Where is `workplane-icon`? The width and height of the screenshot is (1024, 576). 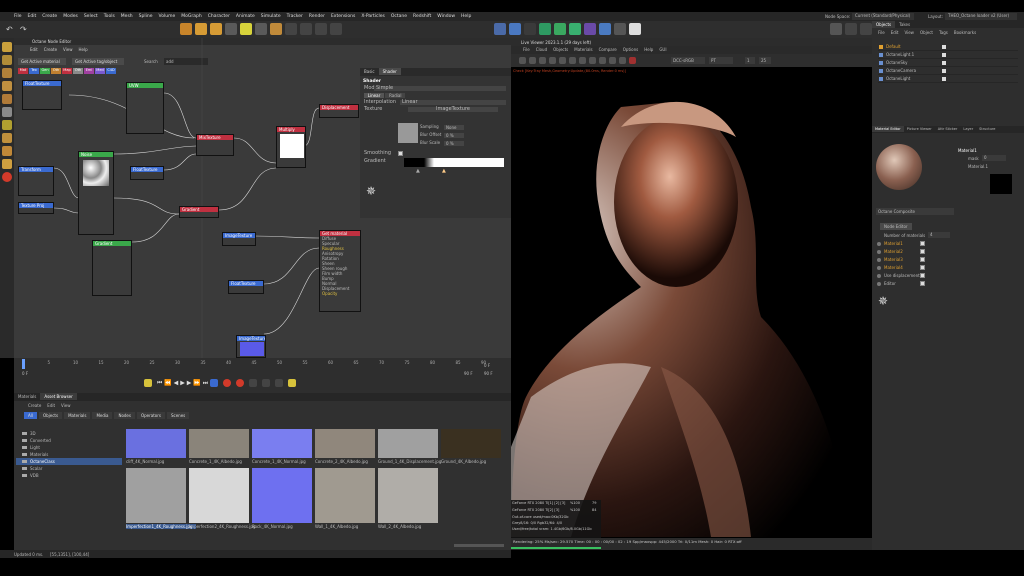
workplane-icon is located at coordinates (7, 138).